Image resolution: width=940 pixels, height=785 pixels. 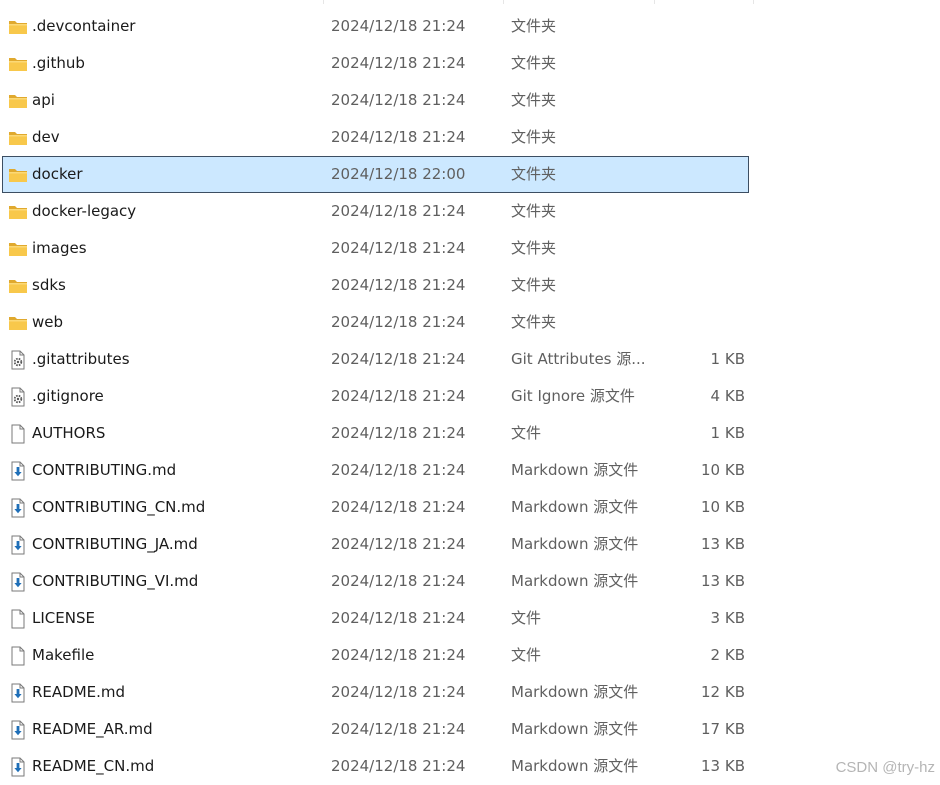 What do you see at coordinates (375, 433) in the screenshot?
I see `file-row: AUTHORS2024/12/18 21:24文件1 KB` at bounding box center [375, 433].